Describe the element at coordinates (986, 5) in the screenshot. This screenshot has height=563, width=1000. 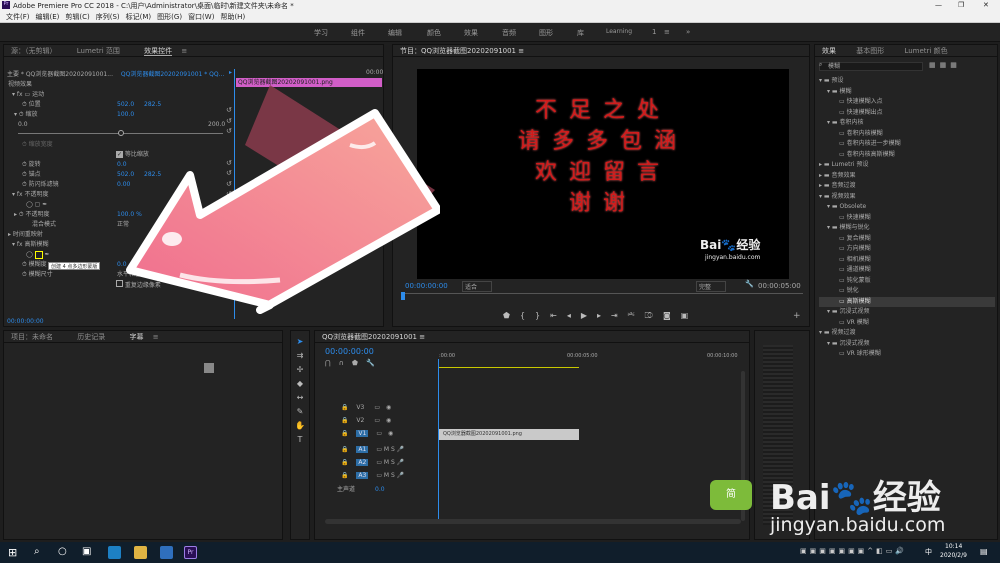
I see `close-button: ✕` at that location.